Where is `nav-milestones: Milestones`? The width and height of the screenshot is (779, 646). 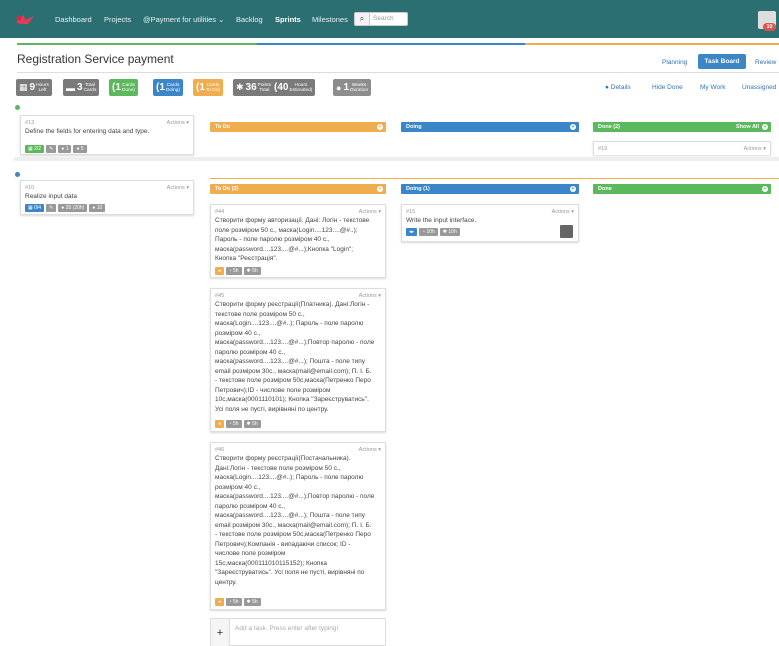
nav-milestones: Milestones is located at coordinates (330, 19).